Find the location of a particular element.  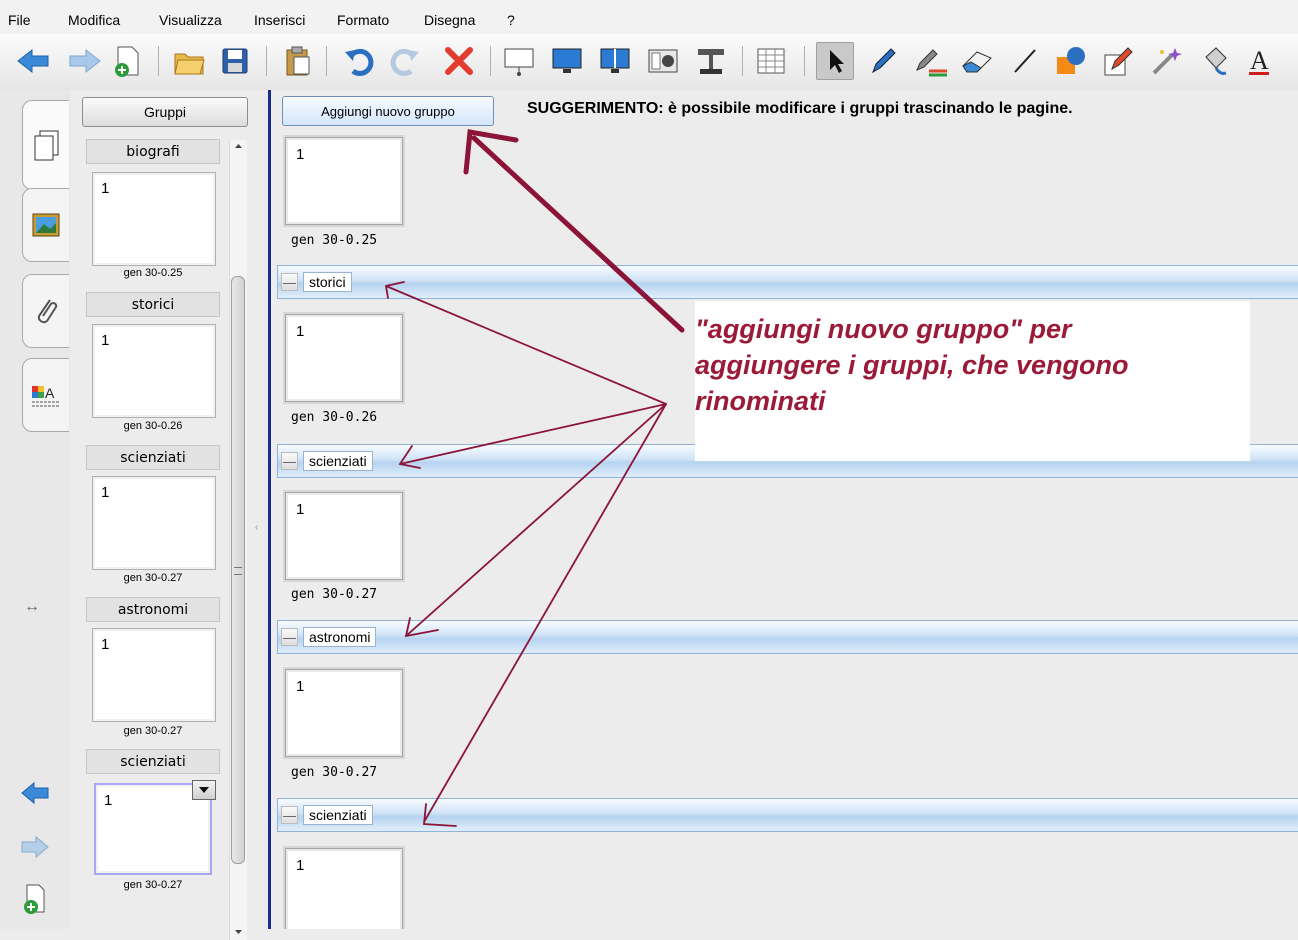

sidebar-group-header: astronomi is located at coordinates (153, 609).